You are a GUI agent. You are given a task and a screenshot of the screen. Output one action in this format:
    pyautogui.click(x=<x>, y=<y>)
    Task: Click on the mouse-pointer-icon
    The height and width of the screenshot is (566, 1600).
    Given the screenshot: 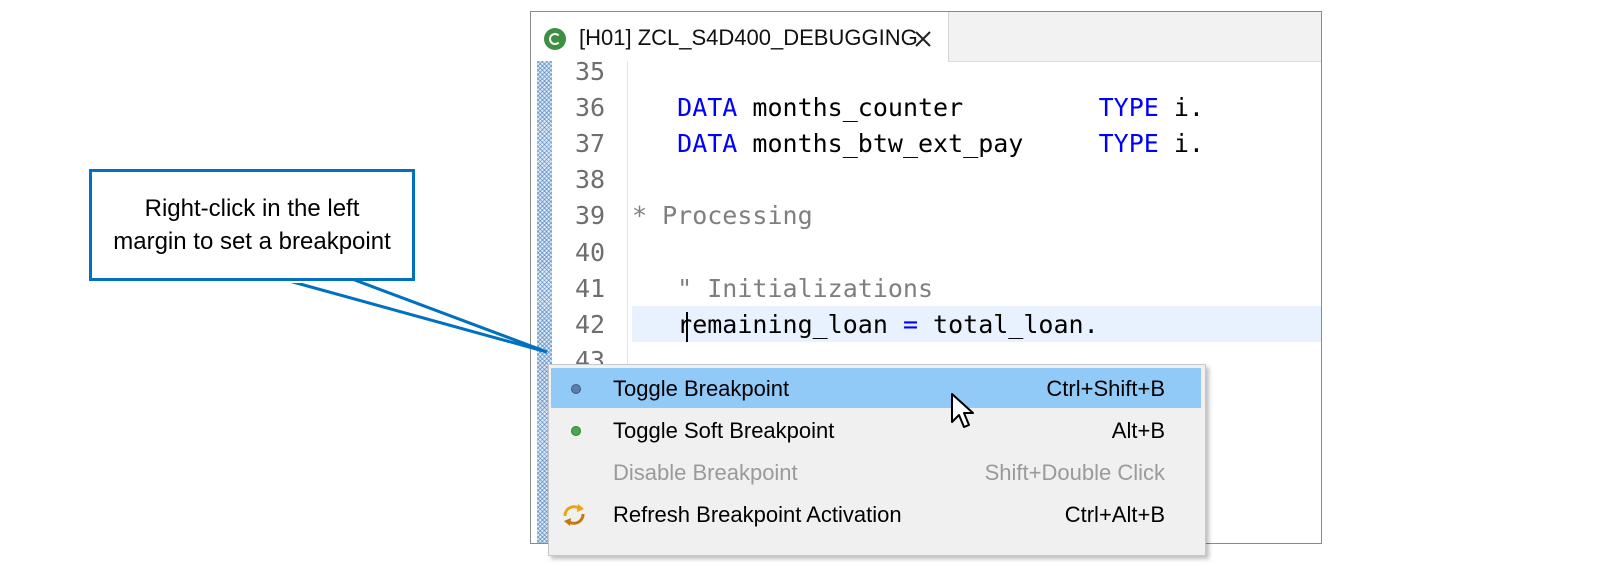 What is the action you would take?
    pyautogui.click(x=962, y=410)
    